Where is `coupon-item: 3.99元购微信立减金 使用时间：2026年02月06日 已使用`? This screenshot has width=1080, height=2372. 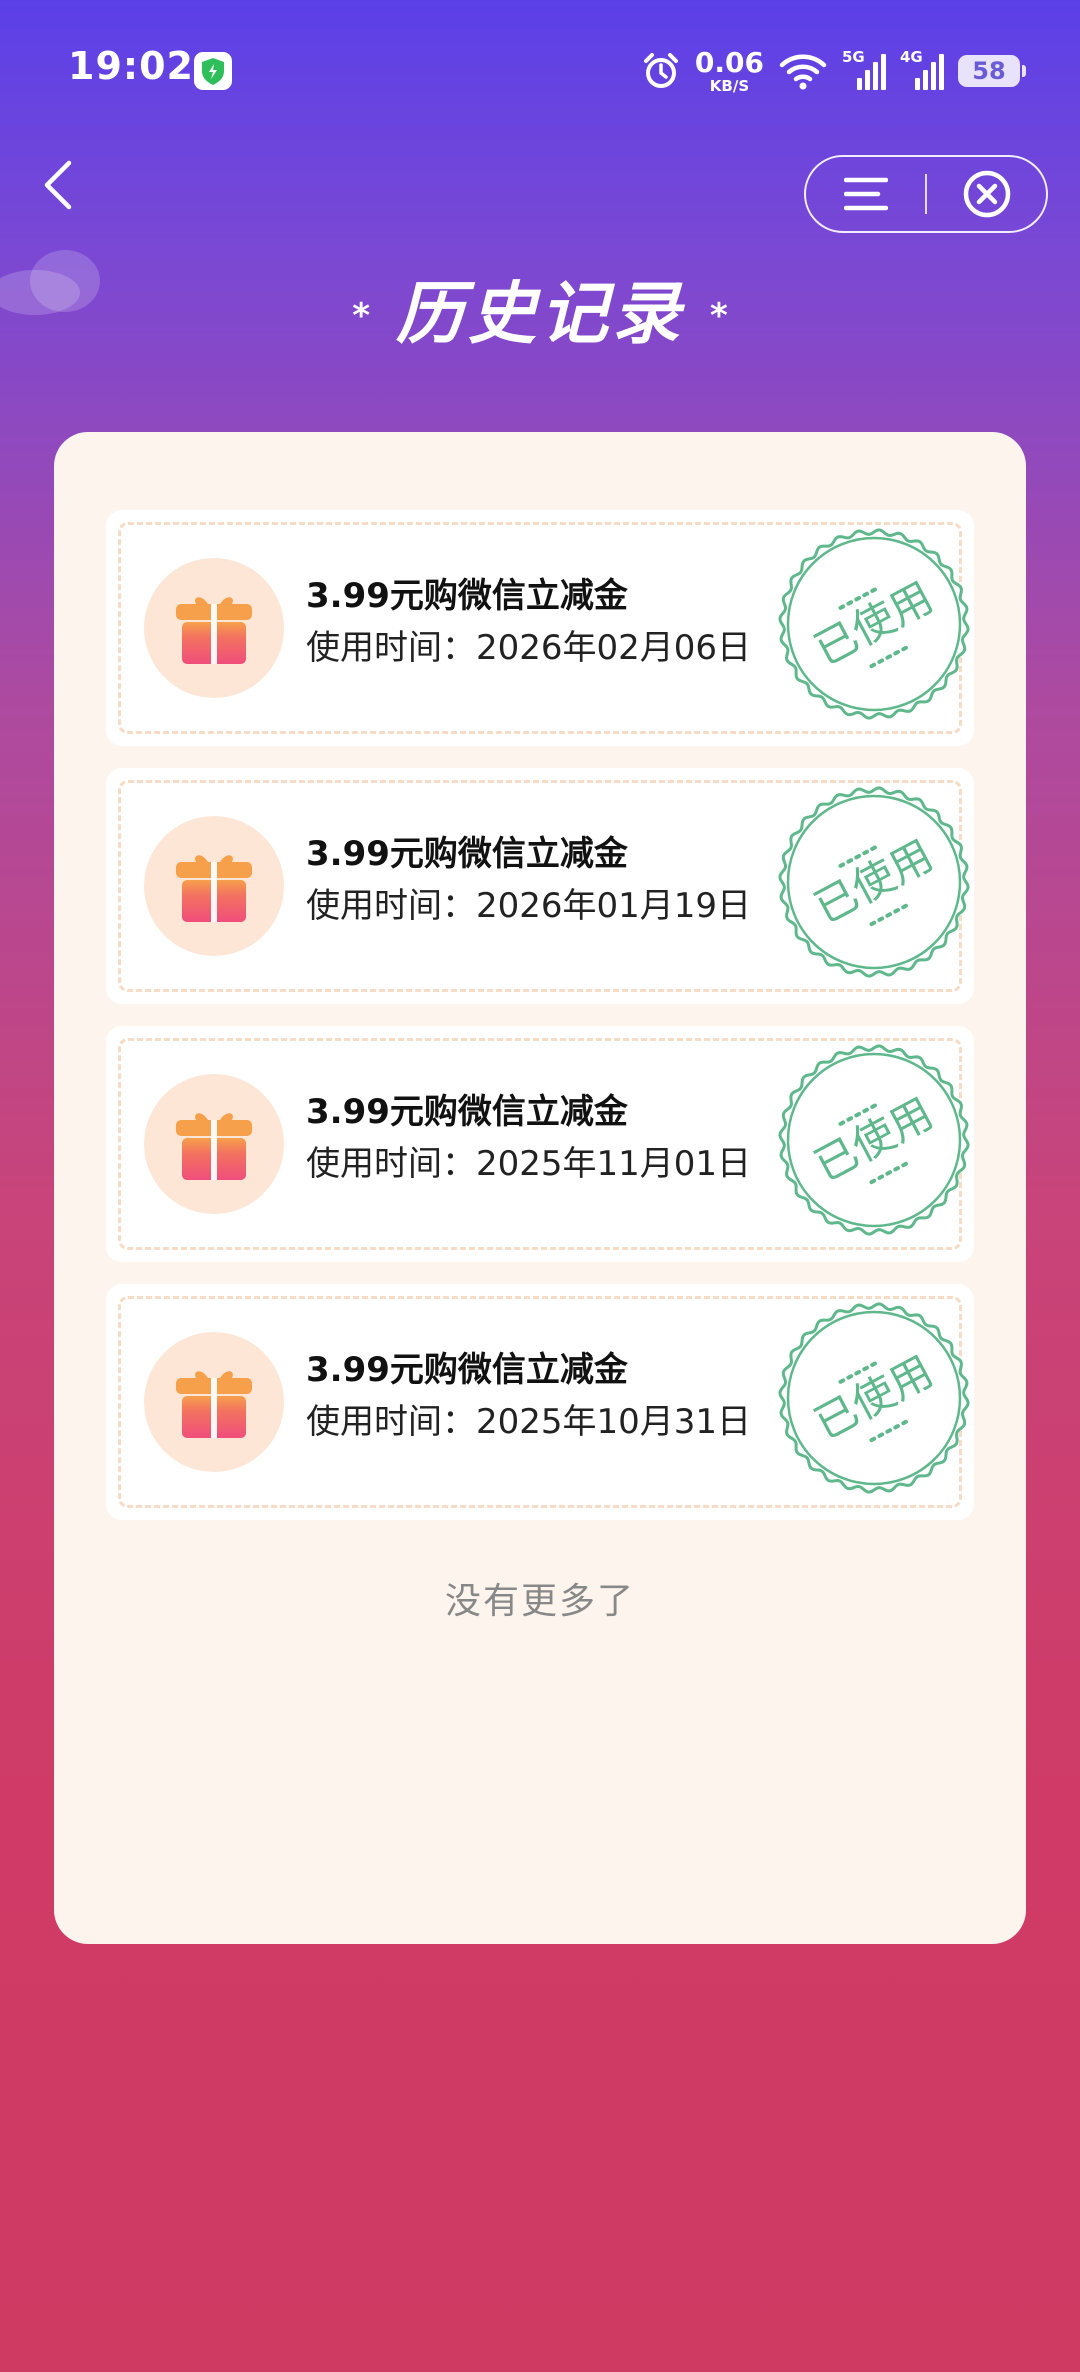
coupon-item: 3.99元购微信立减金 使用时间：2026年02月06日 已使用 is located at coordinates (540, 628).